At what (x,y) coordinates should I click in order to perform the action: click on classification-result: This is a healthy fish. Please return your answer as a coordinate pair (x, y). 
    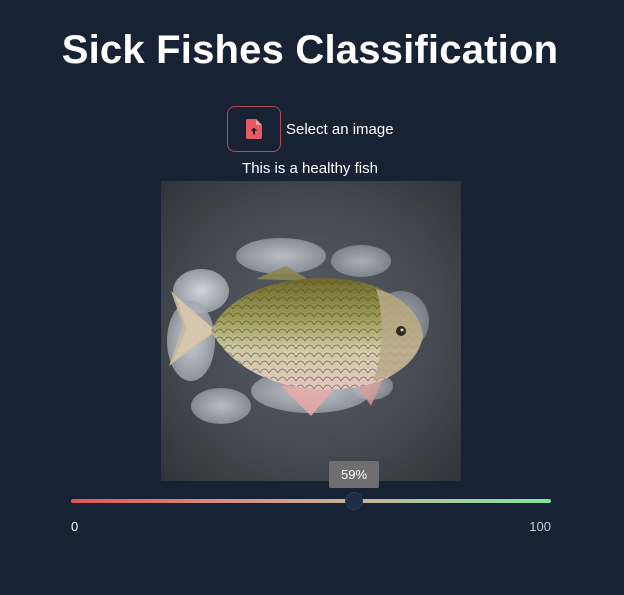
    Looking at the image, I should click on (310, 168).